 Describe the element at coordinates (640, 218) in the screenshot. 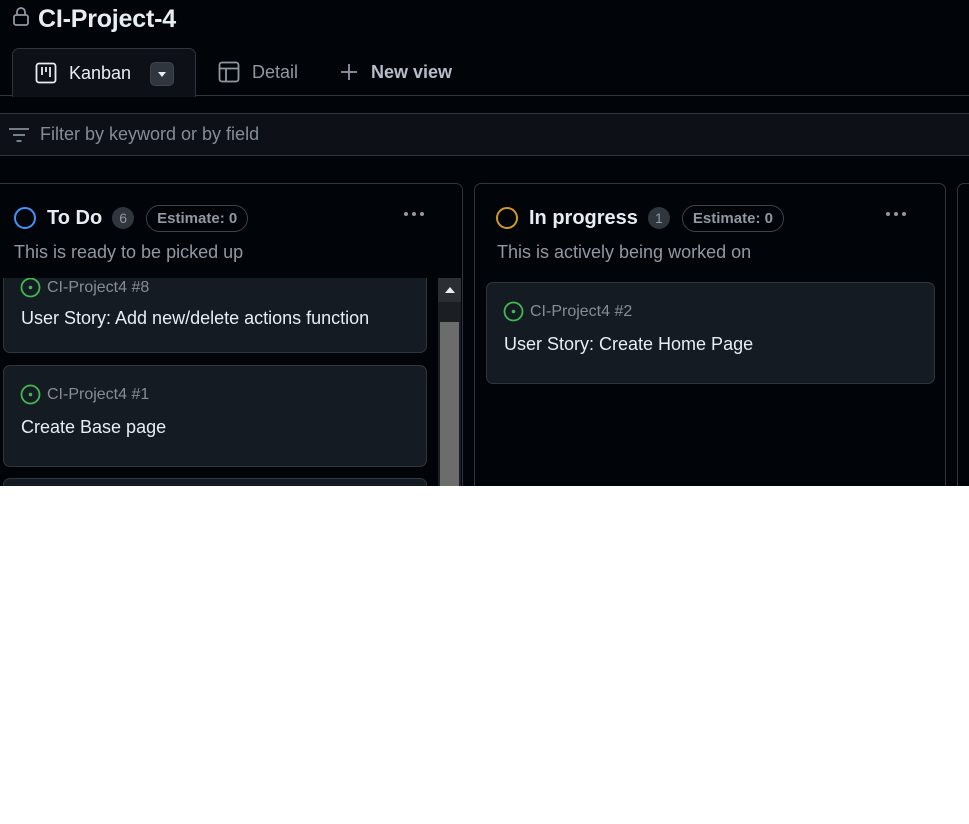

I see `column-header: In progress 1 Estimate: 0` at that location.